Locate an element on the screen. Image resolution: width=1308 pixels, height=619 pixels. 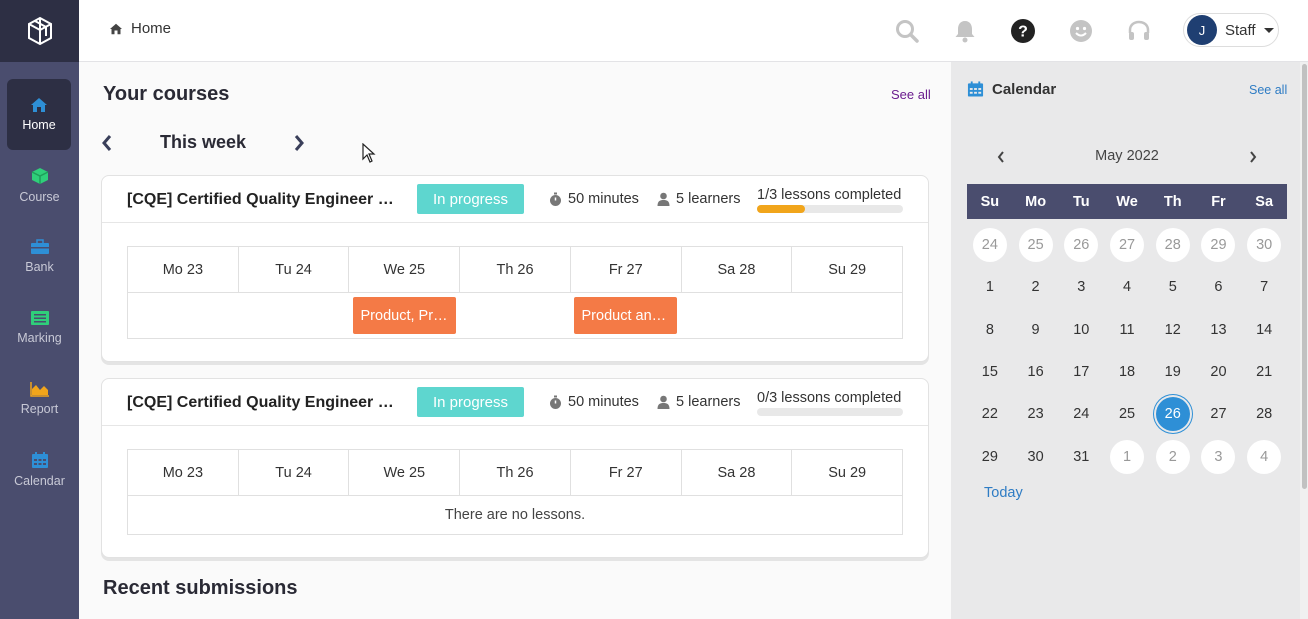
today-link: Today is located at coordinates (1003, 493).